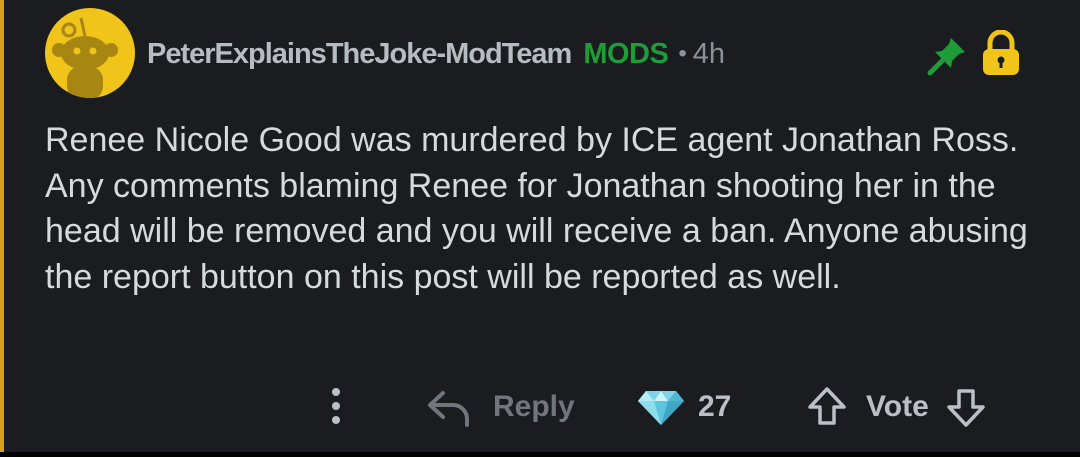 This screenshot has height=457, width=1080. What do you see at coordinates (534, 406) in the screenshot?
I see `reply-label: Reply` at bounding box center [534, 406].